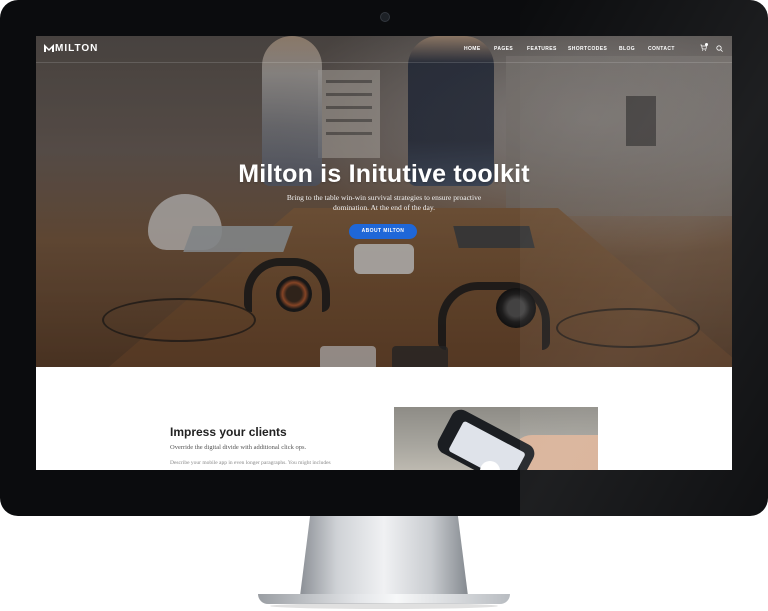 The image size is (768, 611). I want to click on nav-item-blog: BLOG, so click(627, 49).